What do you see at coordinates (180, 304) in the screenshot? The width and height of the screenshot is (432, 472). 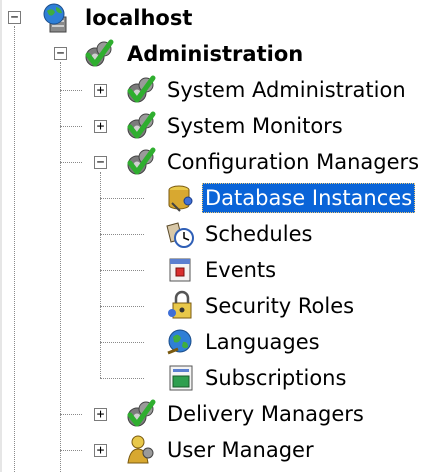 I see `security-key-icon` at bounding box center [180, 304].